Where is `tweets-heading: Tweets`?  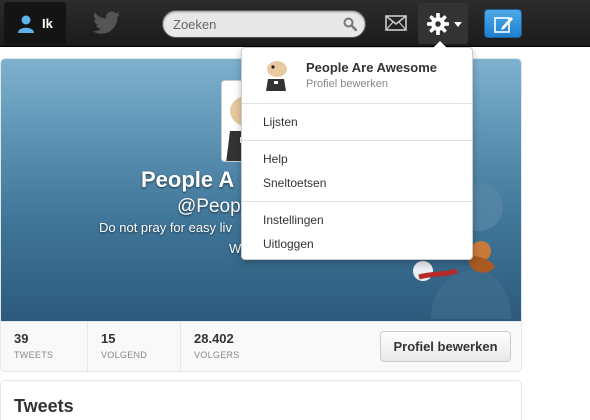 tweets-heading: Tweets is located at coordinates (44, 406).